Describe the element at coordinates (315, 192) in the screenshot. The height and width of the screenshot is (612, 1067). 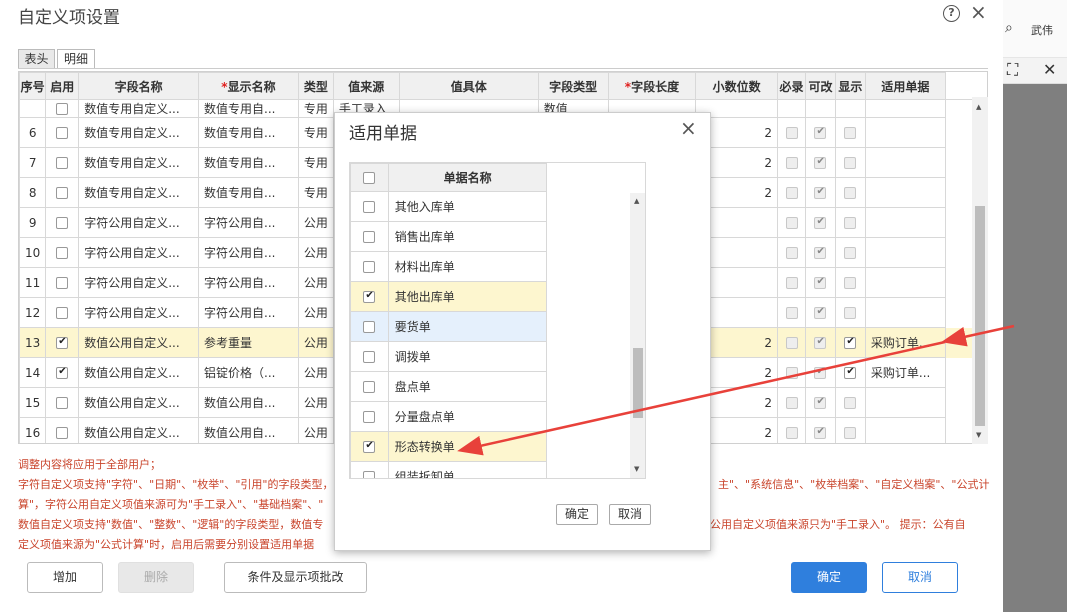
I see `cell-type: 专用` at that location.